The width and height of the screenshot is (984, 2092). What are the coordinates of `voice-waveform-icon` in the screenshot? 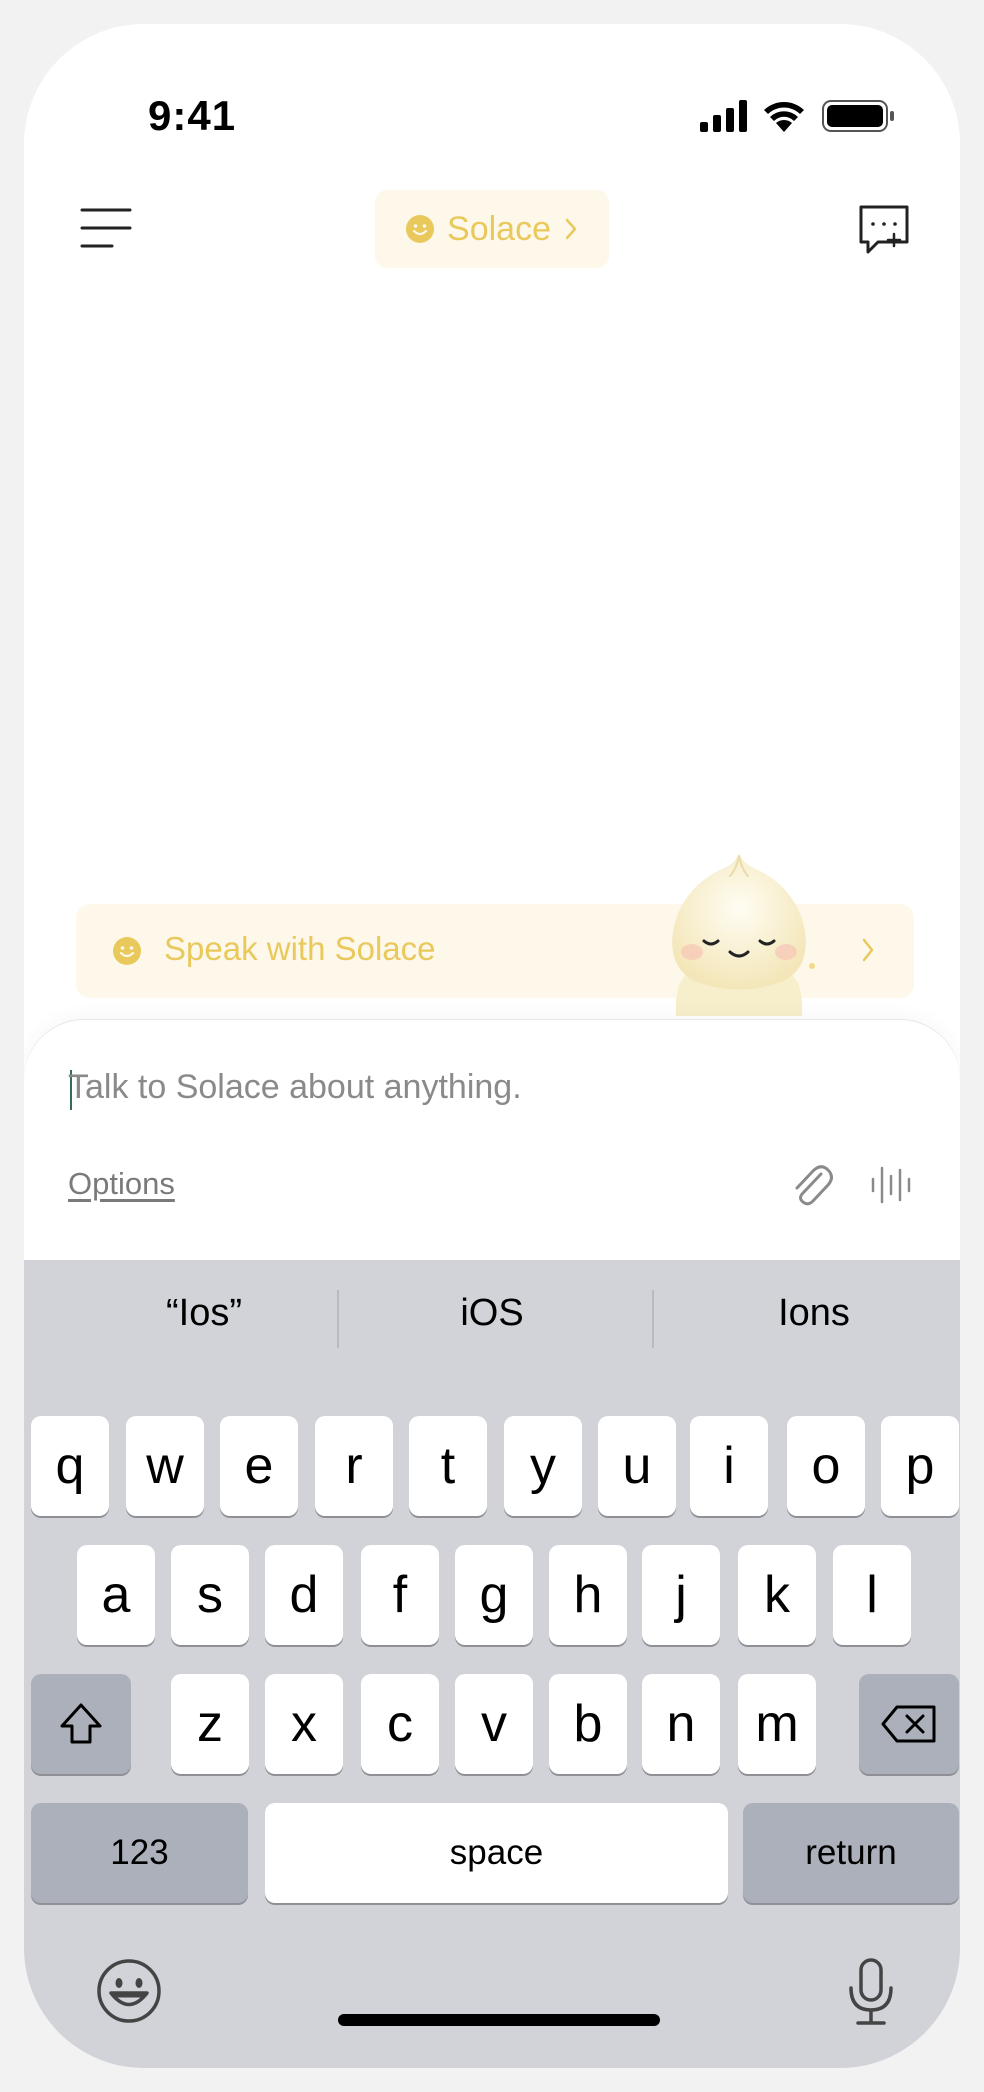 It's located at (891, 1185).